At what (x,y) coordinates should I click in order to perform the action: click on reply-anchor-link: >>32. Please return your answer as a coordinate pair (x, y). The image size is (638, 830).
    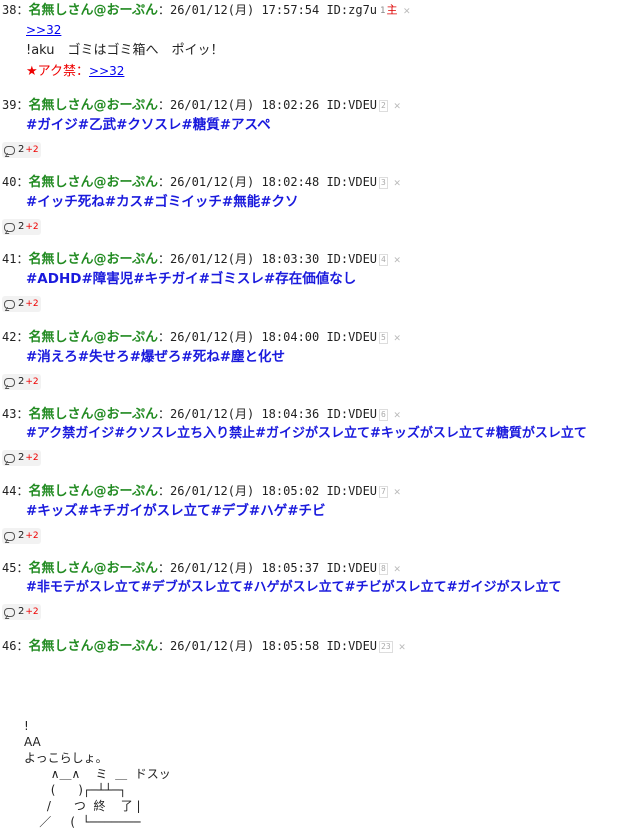
    Looking at the image, I should click on (43, 30).